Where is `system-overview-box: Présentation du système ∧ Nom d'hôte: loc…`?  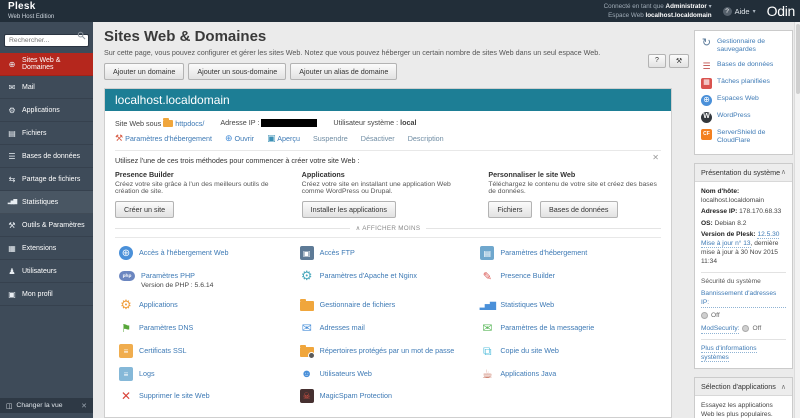
system-overview-box: Présentation du système ∧ Nom d'hôte: loc… is located at coordinates (743, 266).